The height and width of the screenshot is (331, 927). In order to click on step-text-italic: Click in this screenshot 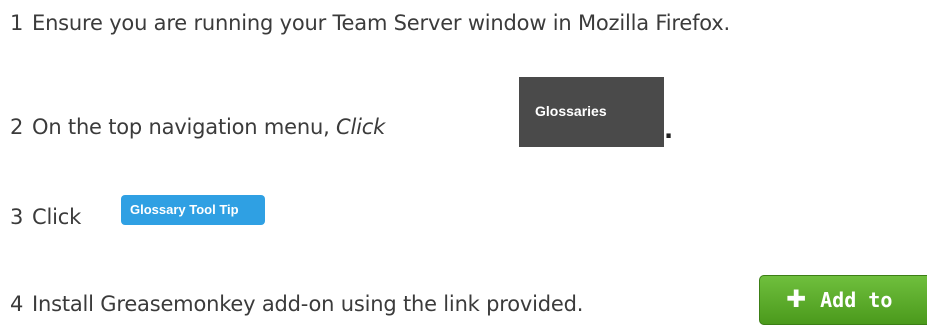, I will do `click(361, 127)`.